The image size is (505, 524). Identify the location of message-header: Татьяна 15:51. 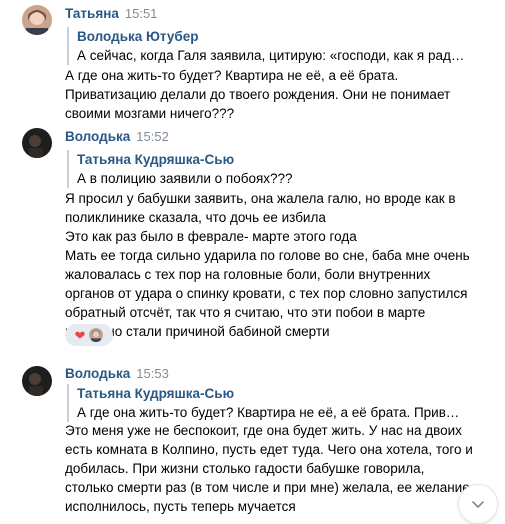
(111, 13).